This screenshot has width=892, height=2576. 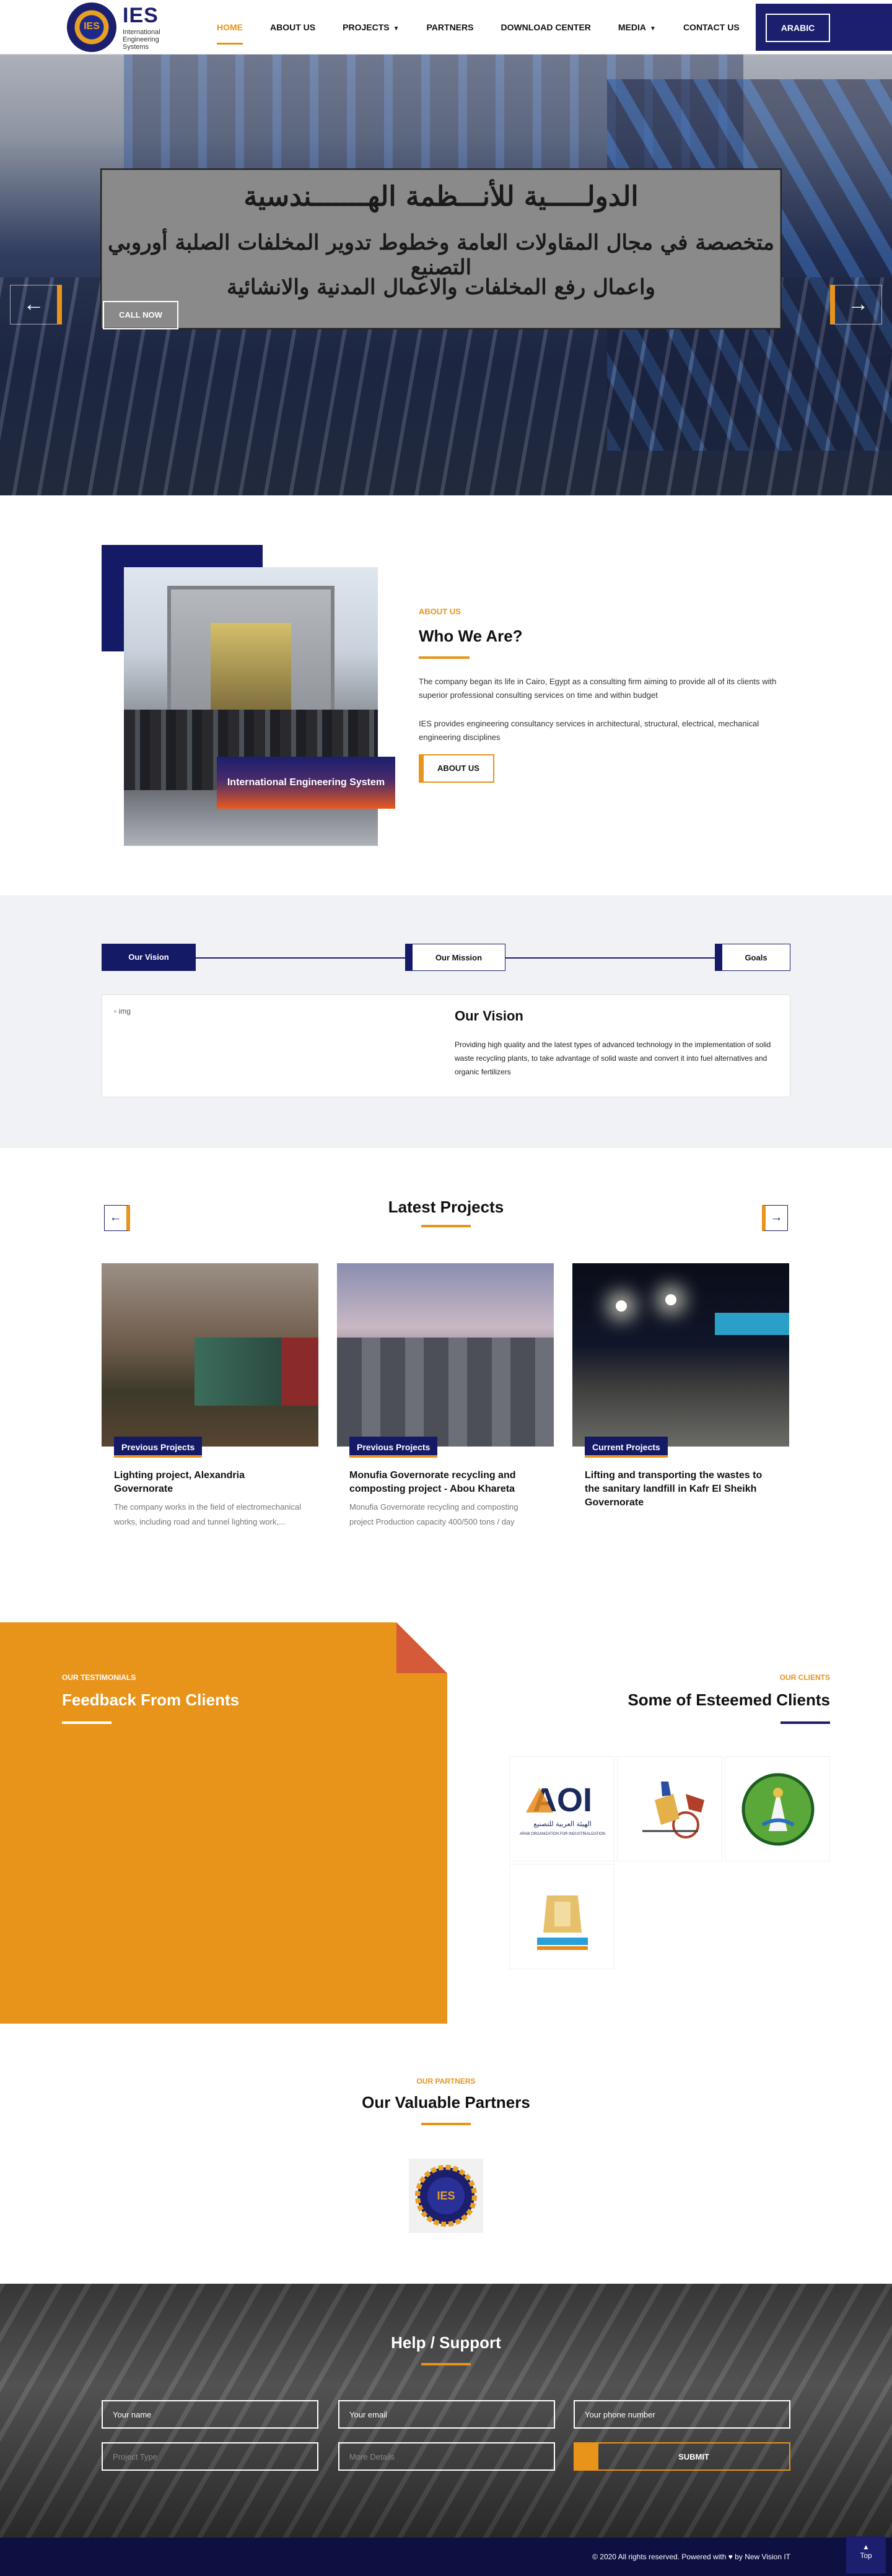 I want to click on chevron-up-icon: ▲, so click(x=866, y=2547).